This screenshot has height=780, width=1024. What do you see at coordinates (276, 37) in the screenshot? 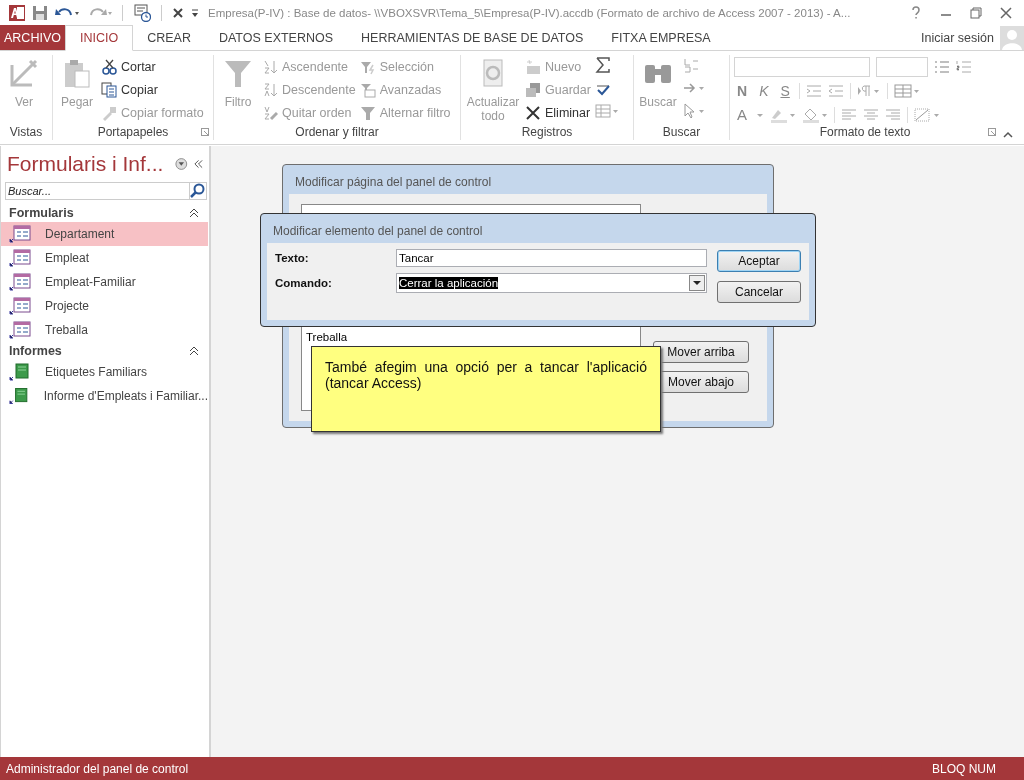
I see `ribbon-tab: DATOS EXTERNOS` at bounding box center [276, 37].